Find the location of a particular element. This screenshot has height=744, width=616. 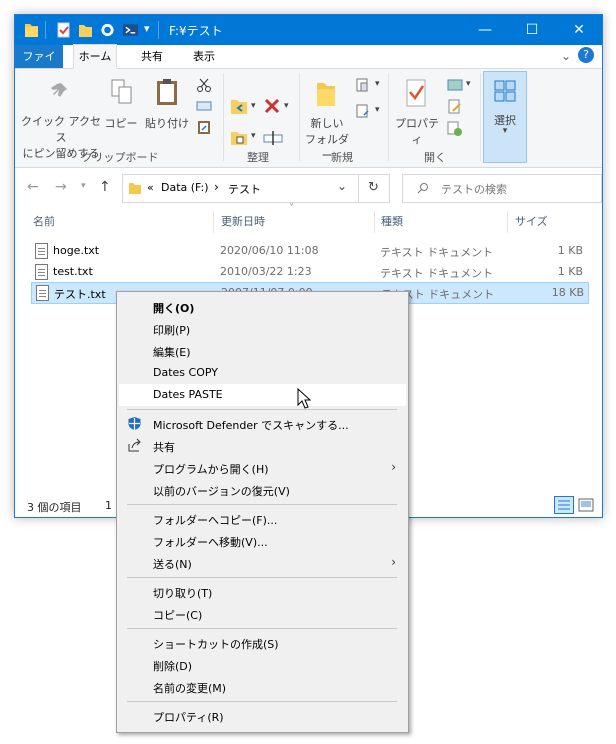

minimize-button: — is located at coordinates (485, 30).